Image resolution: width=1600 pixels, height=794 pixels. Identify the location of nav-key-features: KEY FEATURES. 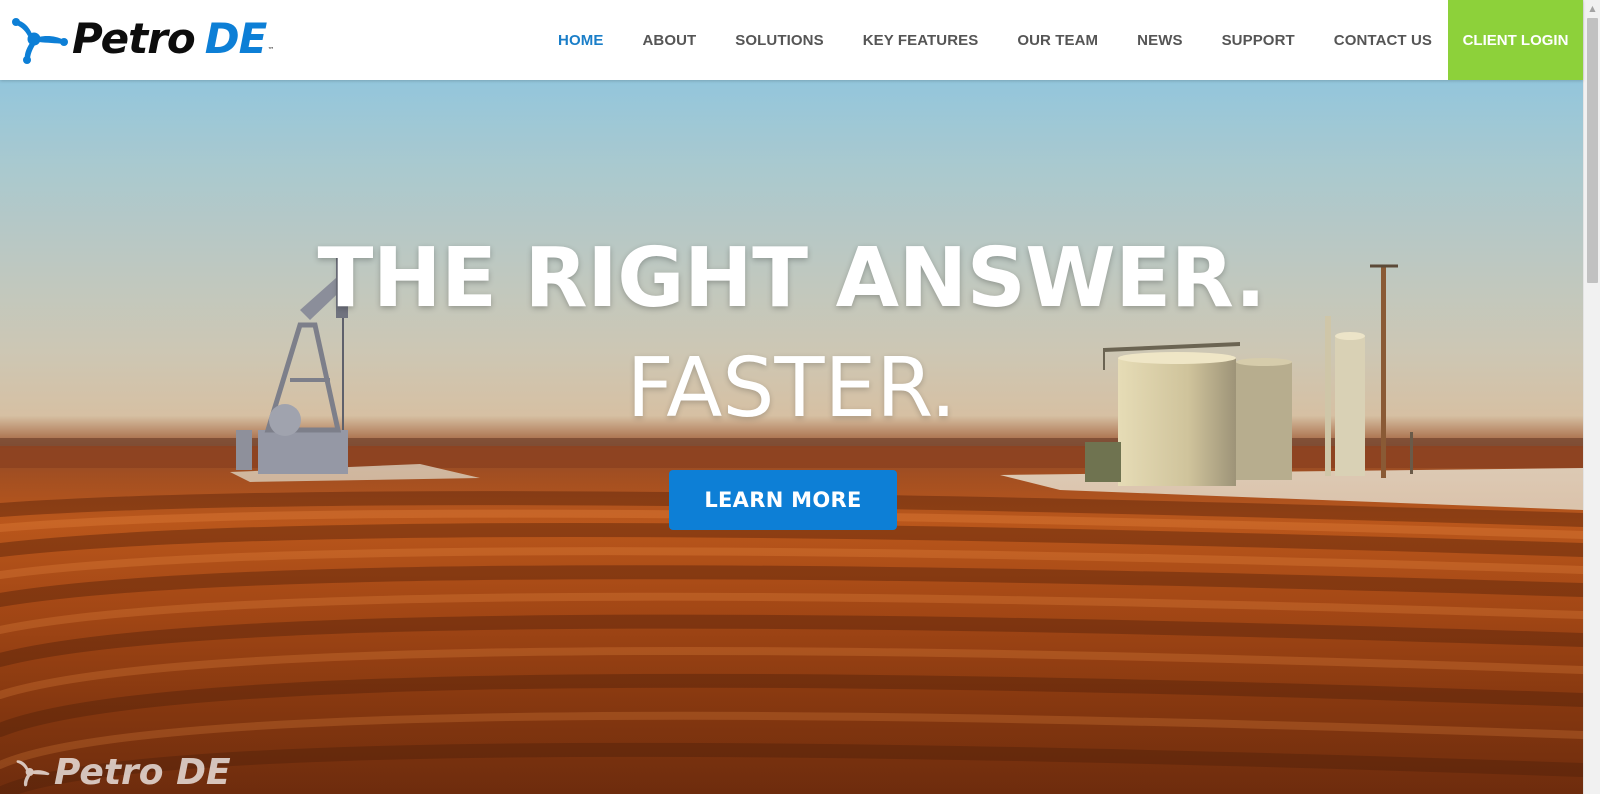
(921, 40).